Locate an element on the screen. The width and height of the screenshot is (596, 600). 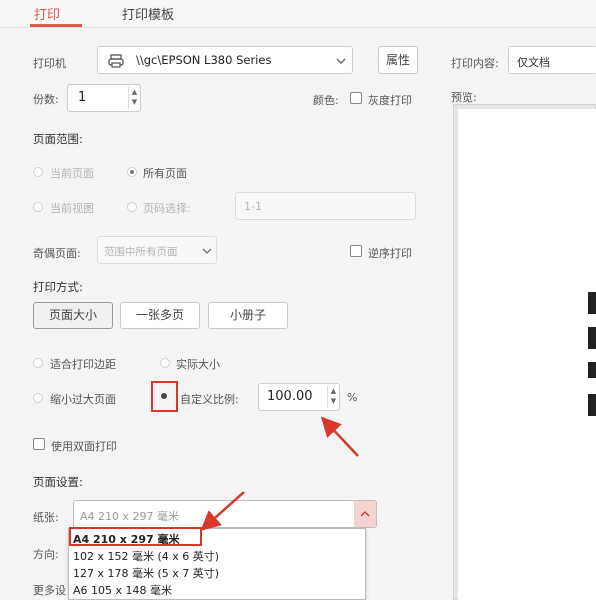
arrow-to-scale-input is located at coordinates (339, 436).